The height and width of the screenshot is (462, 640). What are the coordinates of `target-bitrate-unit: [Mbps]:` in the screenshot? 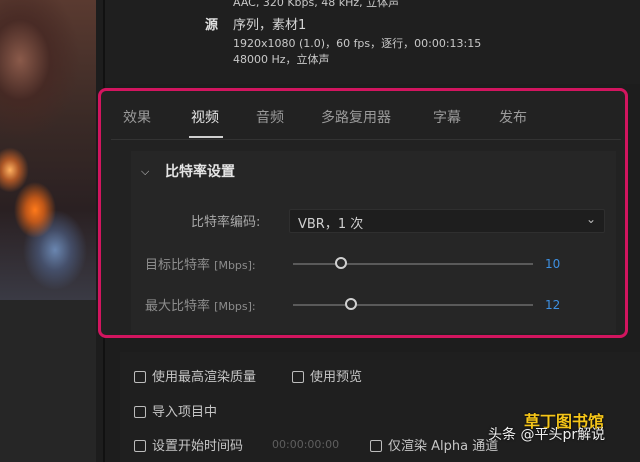 It's located at (235, 265).